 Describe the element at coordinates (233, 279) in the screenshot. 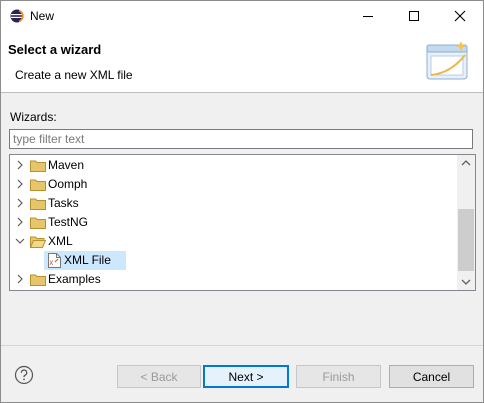

I see `tree-item-examples: Examples` at that location.